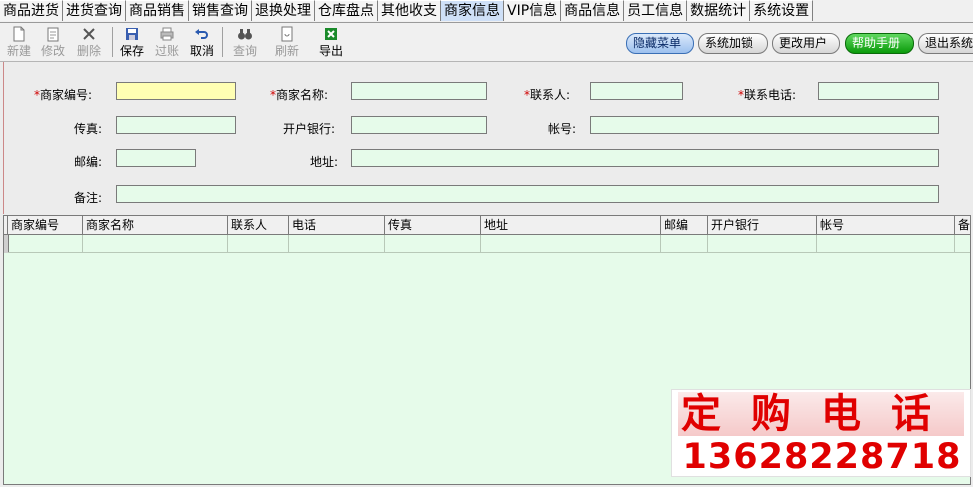  Describe the element at coordinates (52, 51) in the screenshot. I see `edit-button-label: 修改` at that location.